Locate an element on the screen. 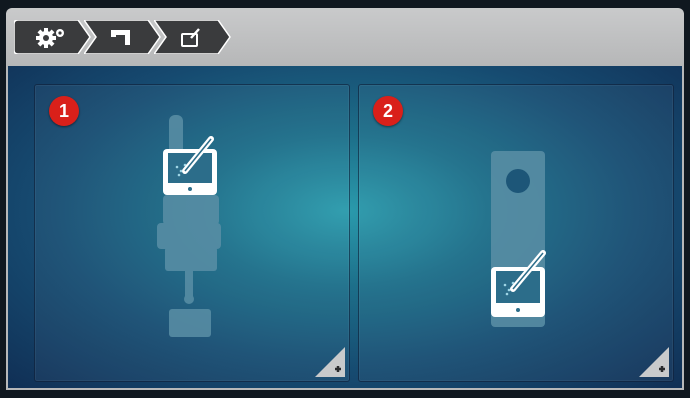 This screenshot has width=690, height=398. breadcrumb-tablet is located at coordinates (192, 37).